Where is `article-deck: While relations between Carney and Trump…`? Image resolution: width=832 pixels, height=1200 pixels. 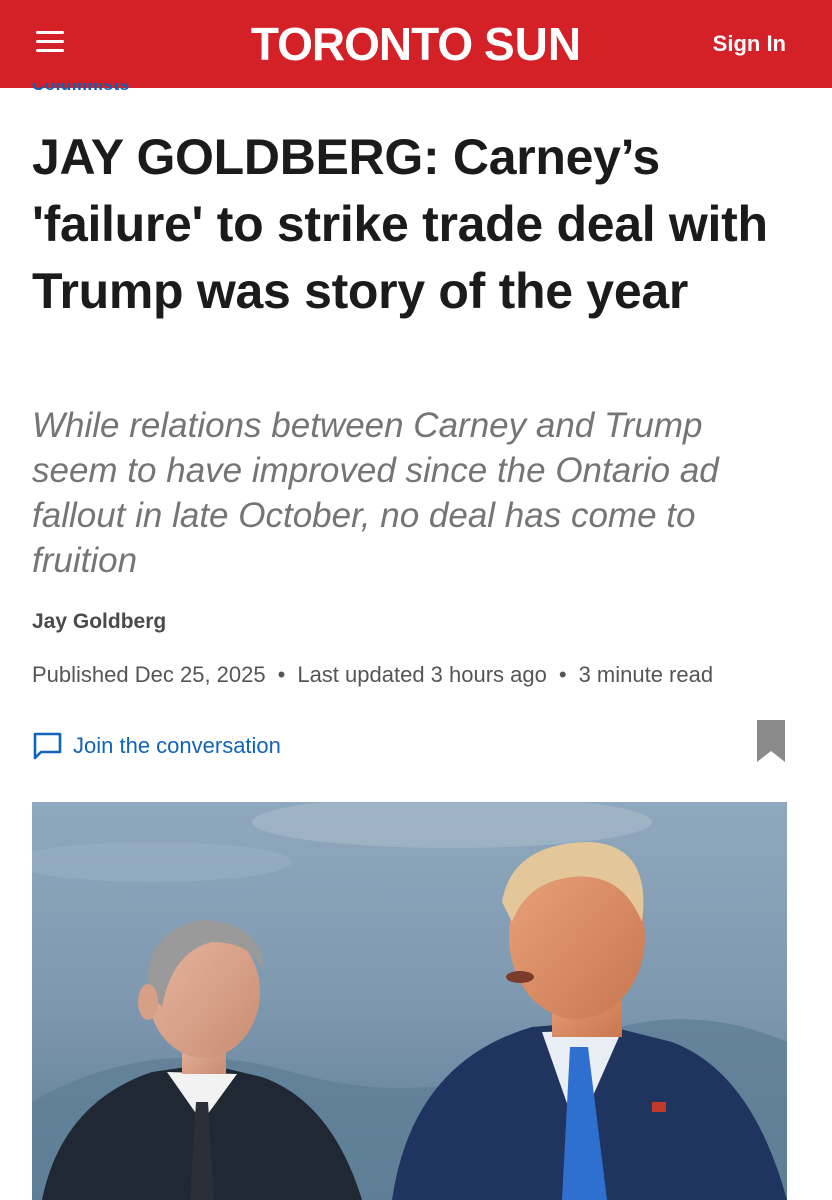 article-deck: While relations between Carney and Trump… is located at coordinates (375, 493).